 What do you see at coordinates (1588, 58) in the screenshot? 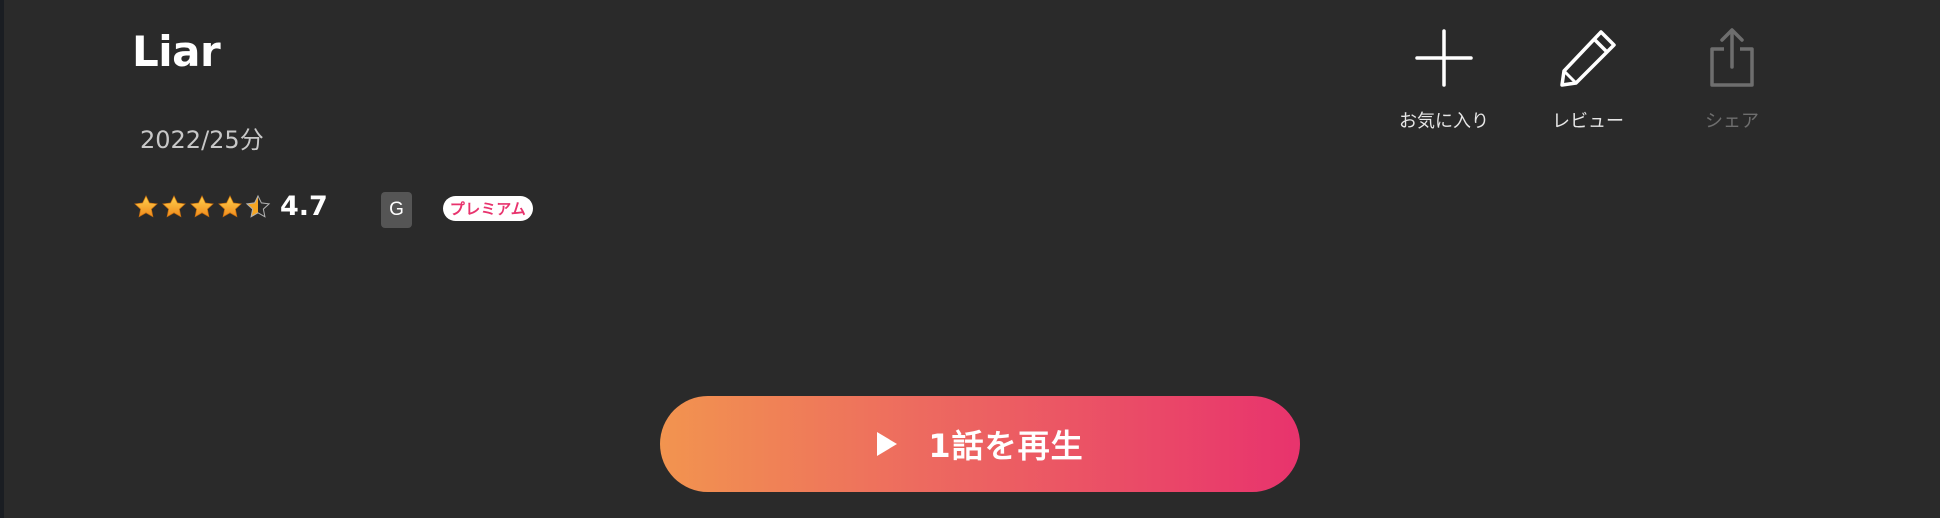
I see `pencil-icon` at bounding box center [1588, 58].